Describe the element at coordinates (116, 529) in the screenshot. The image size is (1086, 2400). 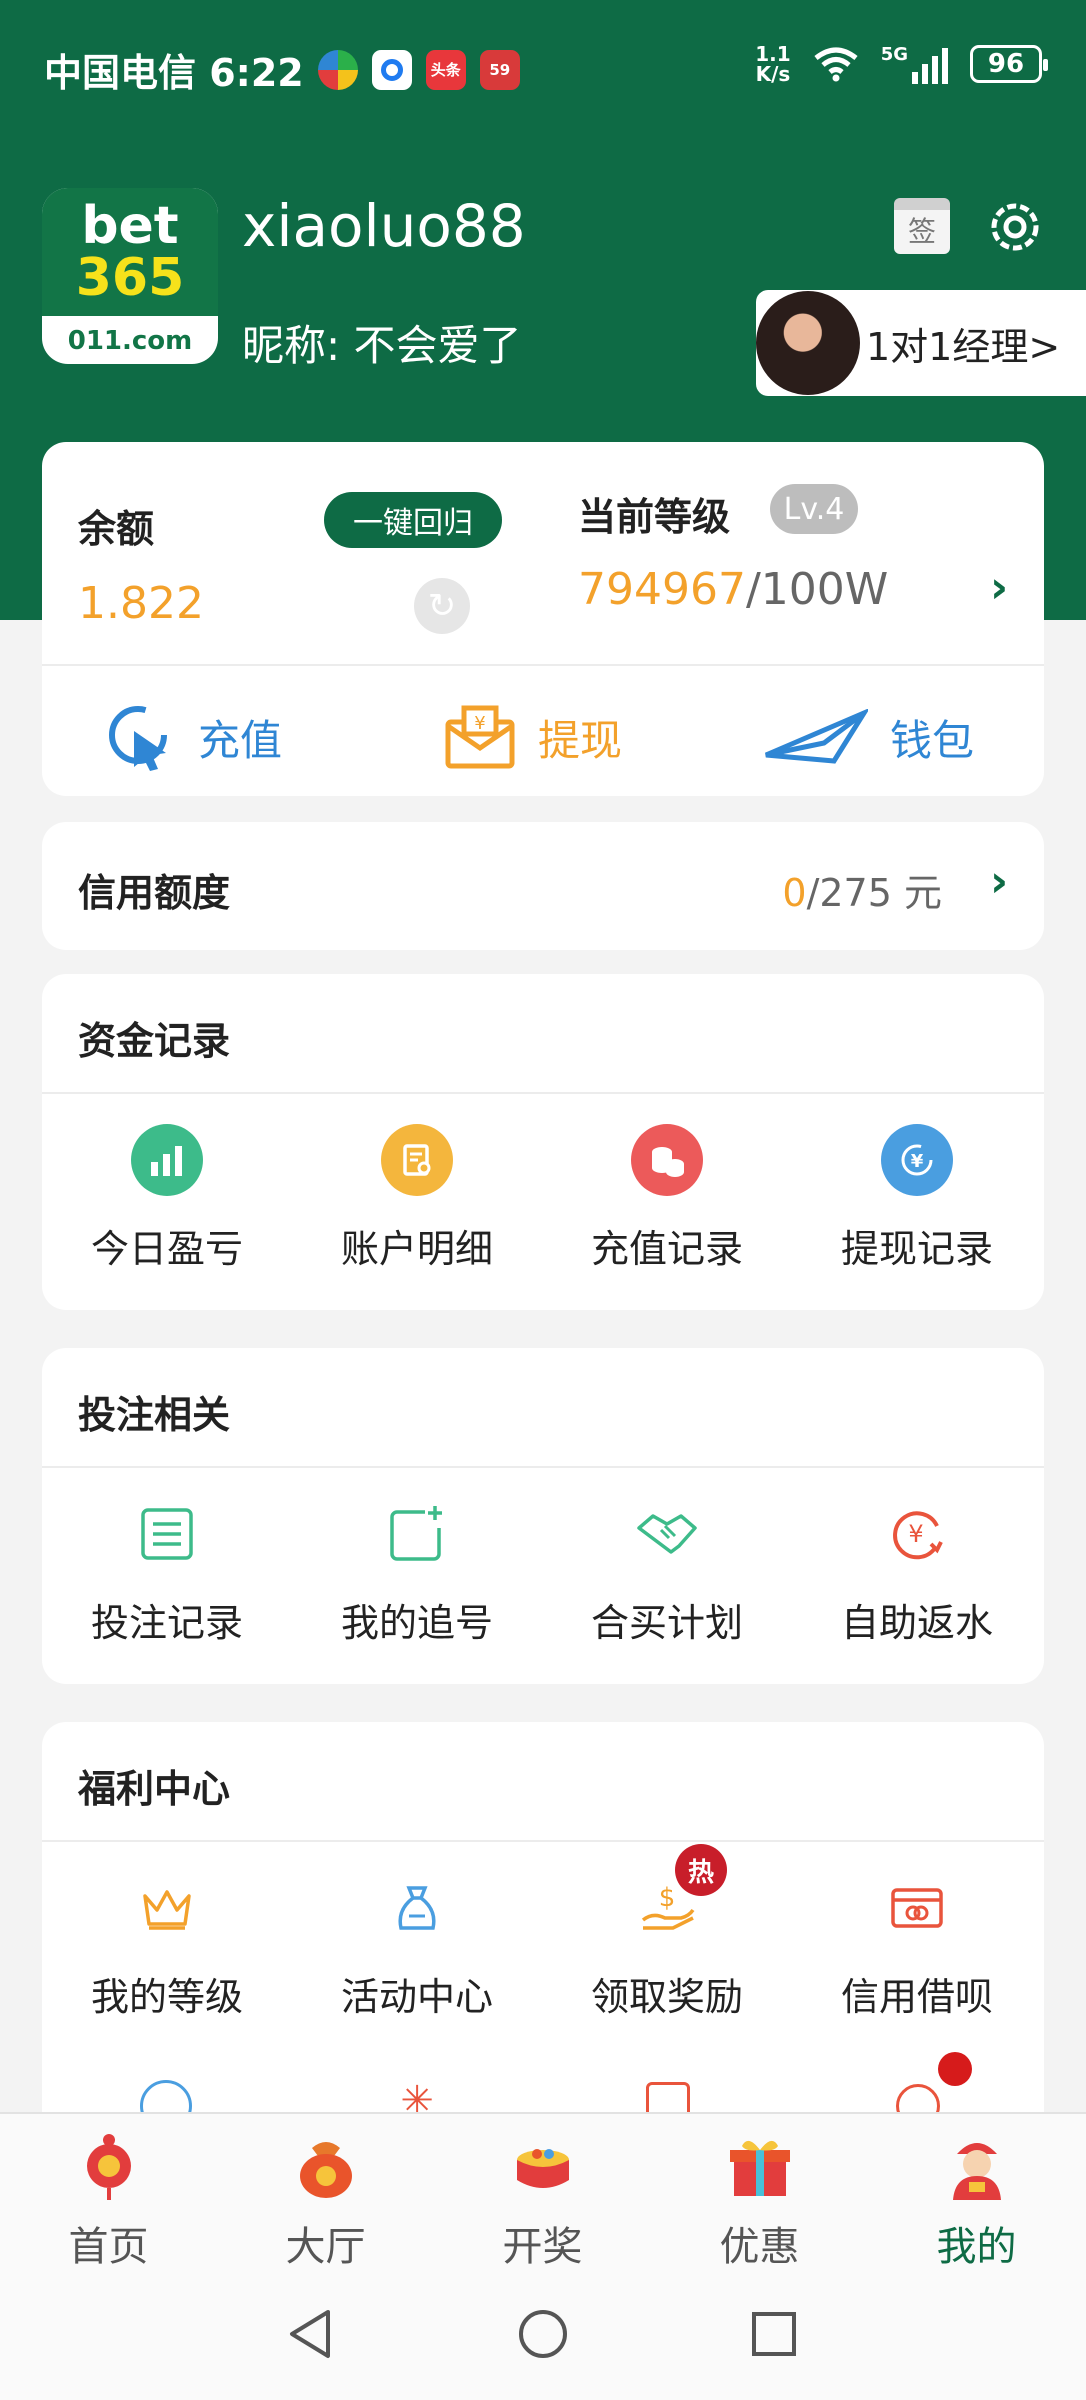
I see `balance-label: 余额` at that location.